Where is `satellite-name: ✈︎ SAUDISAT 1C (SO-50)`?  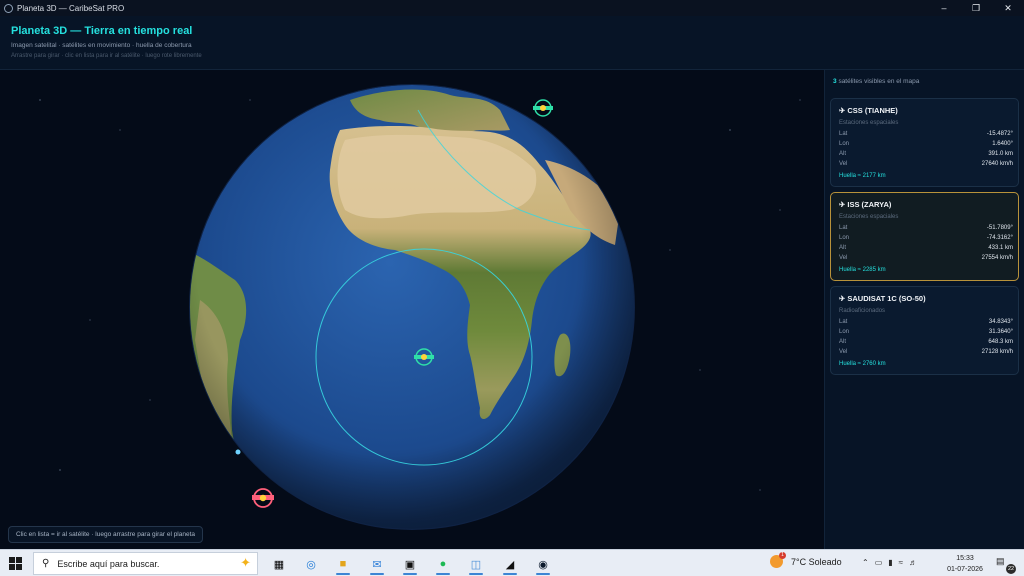 satellite-name: ✈︎ SAUDISAT 1C (SO-50) is located at coordinates (882, 298).